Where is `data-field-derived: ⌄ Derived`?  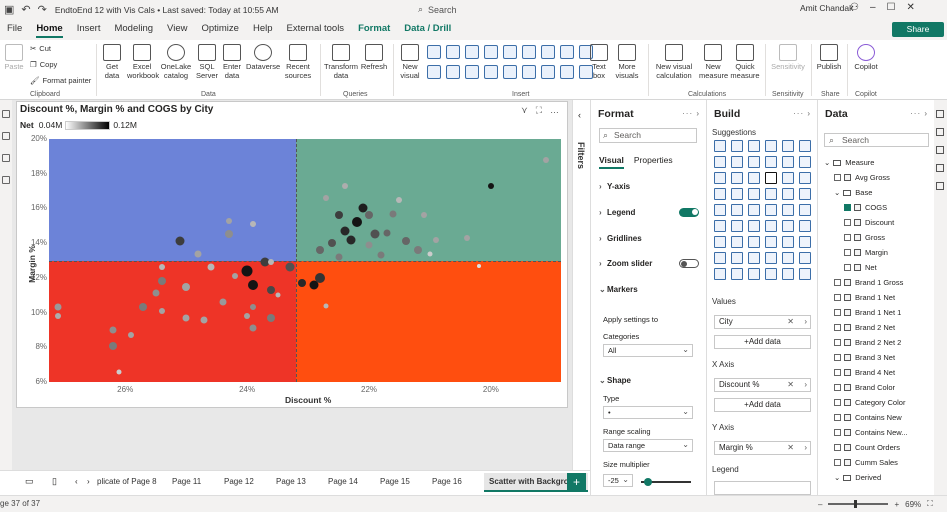 data-field-derived: ⌄ Derived is located at coordinates (857, 477).